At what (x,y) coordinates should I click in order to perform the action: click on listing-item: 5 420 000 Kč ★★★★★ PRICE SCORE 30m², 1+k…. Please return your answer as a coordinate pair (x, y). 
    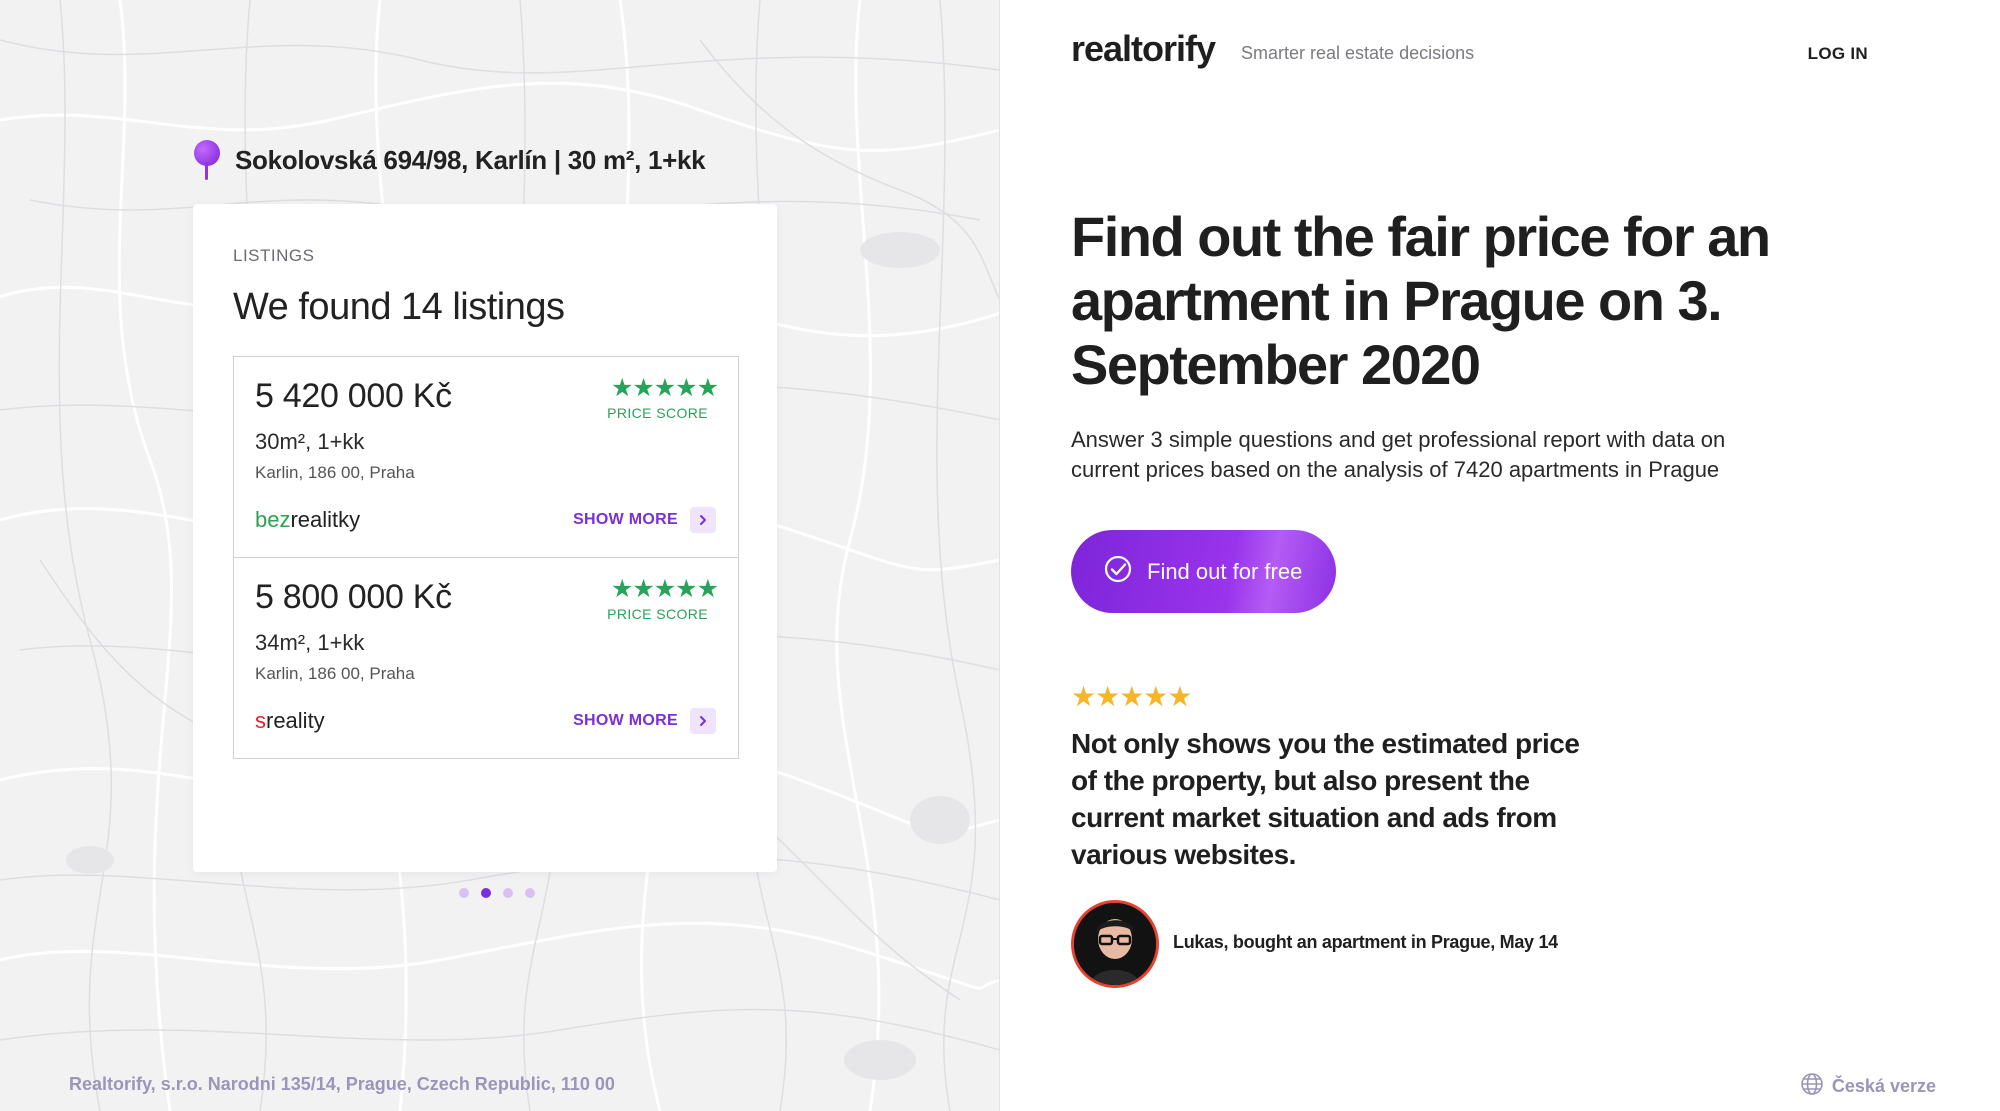
    Looking at the image, I should click on (486, 457).